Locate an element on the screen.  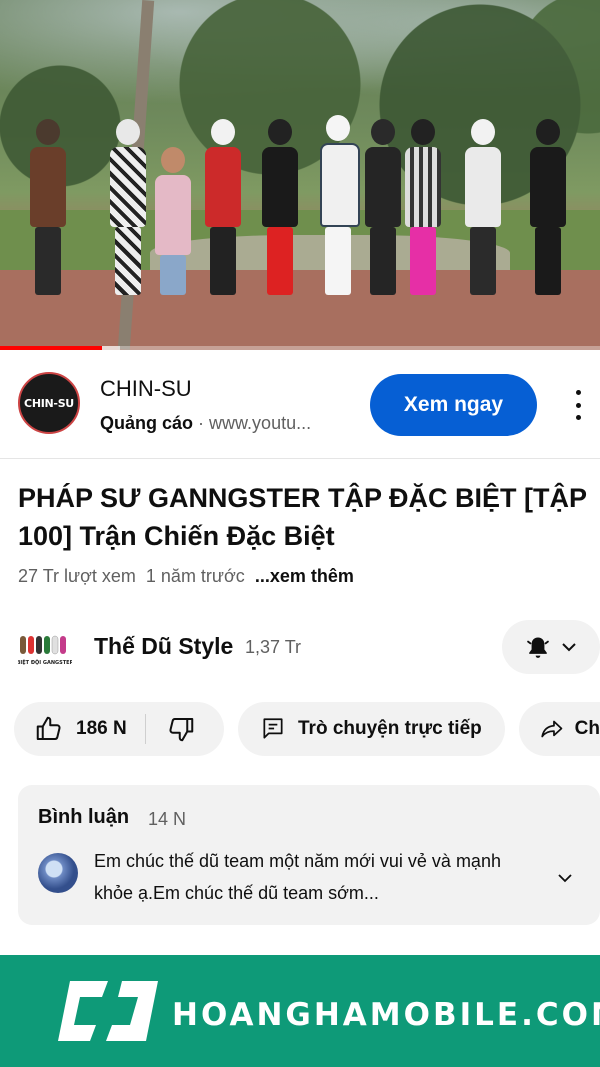
chip-divider is located at coordinates (145, 729).